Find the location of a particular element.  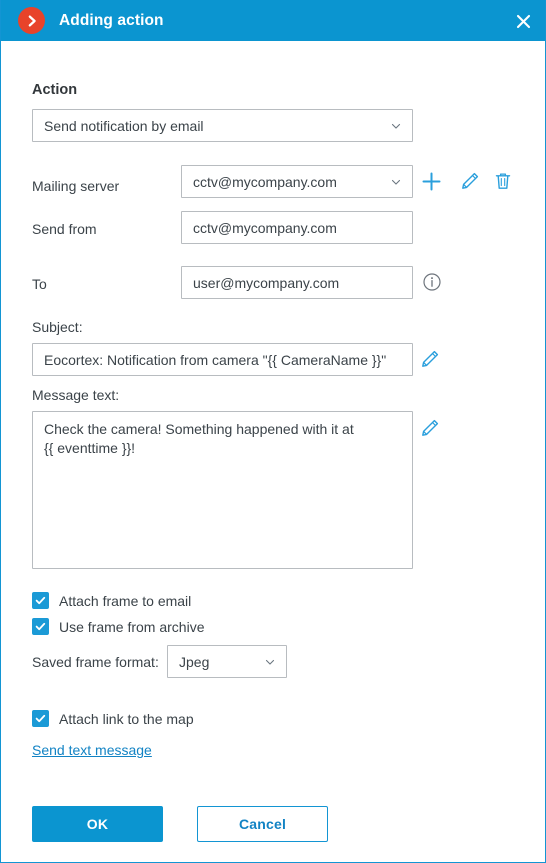

to-input: user@mycompany.com is located at coordinates (297, 282).